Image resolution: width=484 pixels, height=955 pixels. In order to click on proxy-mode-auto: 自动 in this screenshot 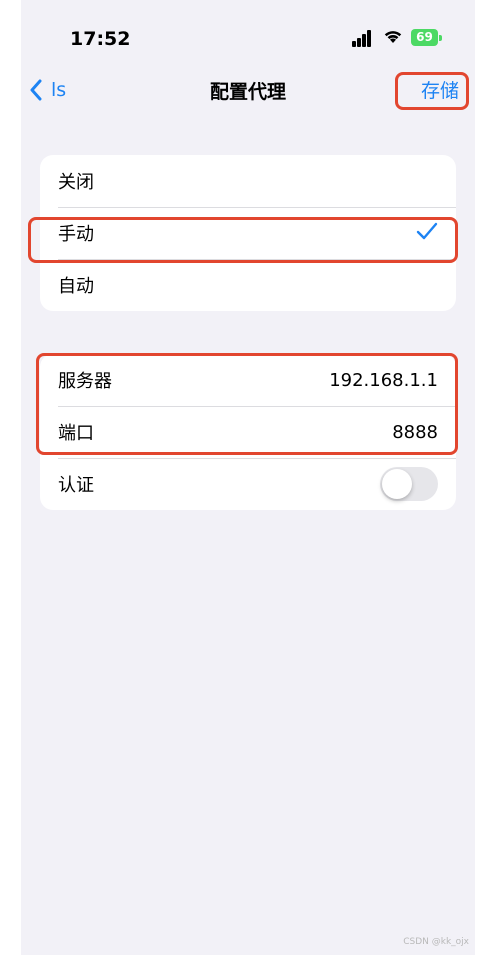, I will do `click(248, 285)`.